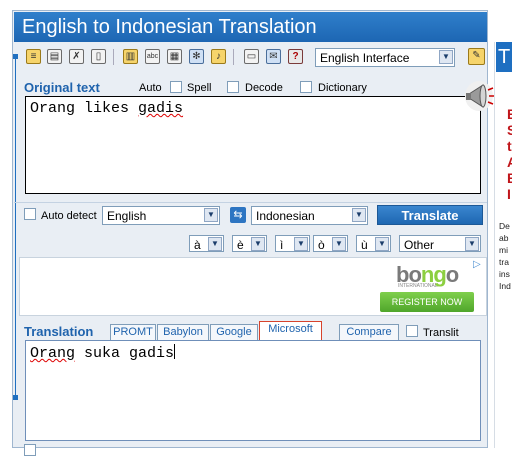 This screenshot has height=456, width=512. I want to click on megaphone-icon, so click(479, 94).